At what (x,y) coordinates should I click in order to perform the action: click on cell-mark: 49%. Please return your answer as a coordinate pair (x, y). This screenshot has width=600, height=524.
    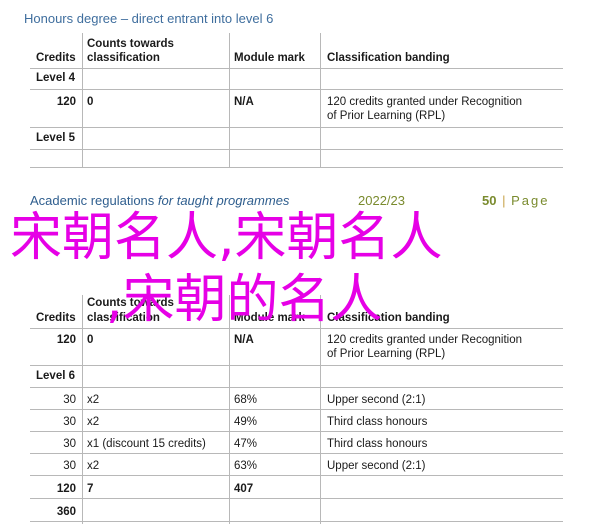
    Looking at the image, I should click on (246, 422).